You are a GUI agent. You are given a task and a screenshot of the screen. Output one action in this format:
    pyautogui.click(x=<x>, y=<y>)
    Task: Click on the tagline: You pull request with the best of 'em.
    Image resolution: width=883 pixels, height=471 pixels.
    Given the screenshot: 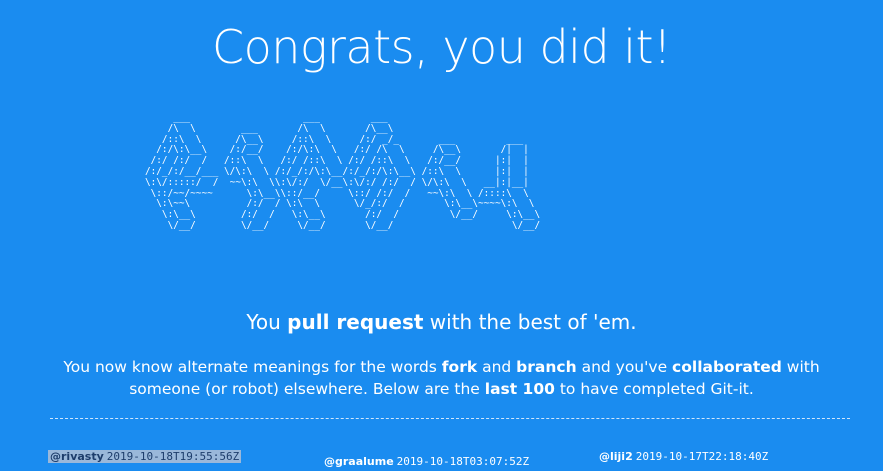 What is the action you would take?
    pyautogui.click(x=441, y=322)
    